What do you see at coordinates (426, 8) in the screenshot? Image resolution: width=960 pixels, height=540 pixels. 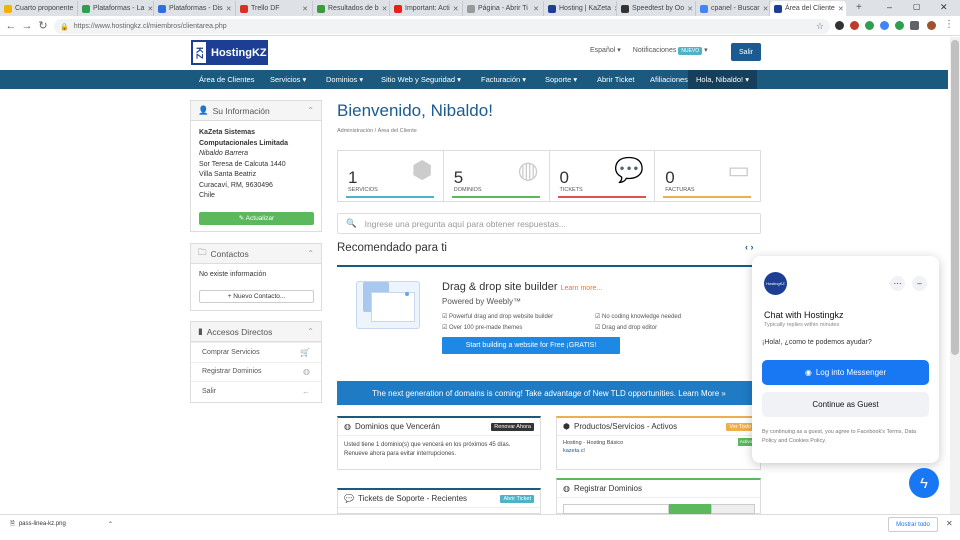 I see `browser-tab: Important: Acti ✕` at bounding box center [426, 8].